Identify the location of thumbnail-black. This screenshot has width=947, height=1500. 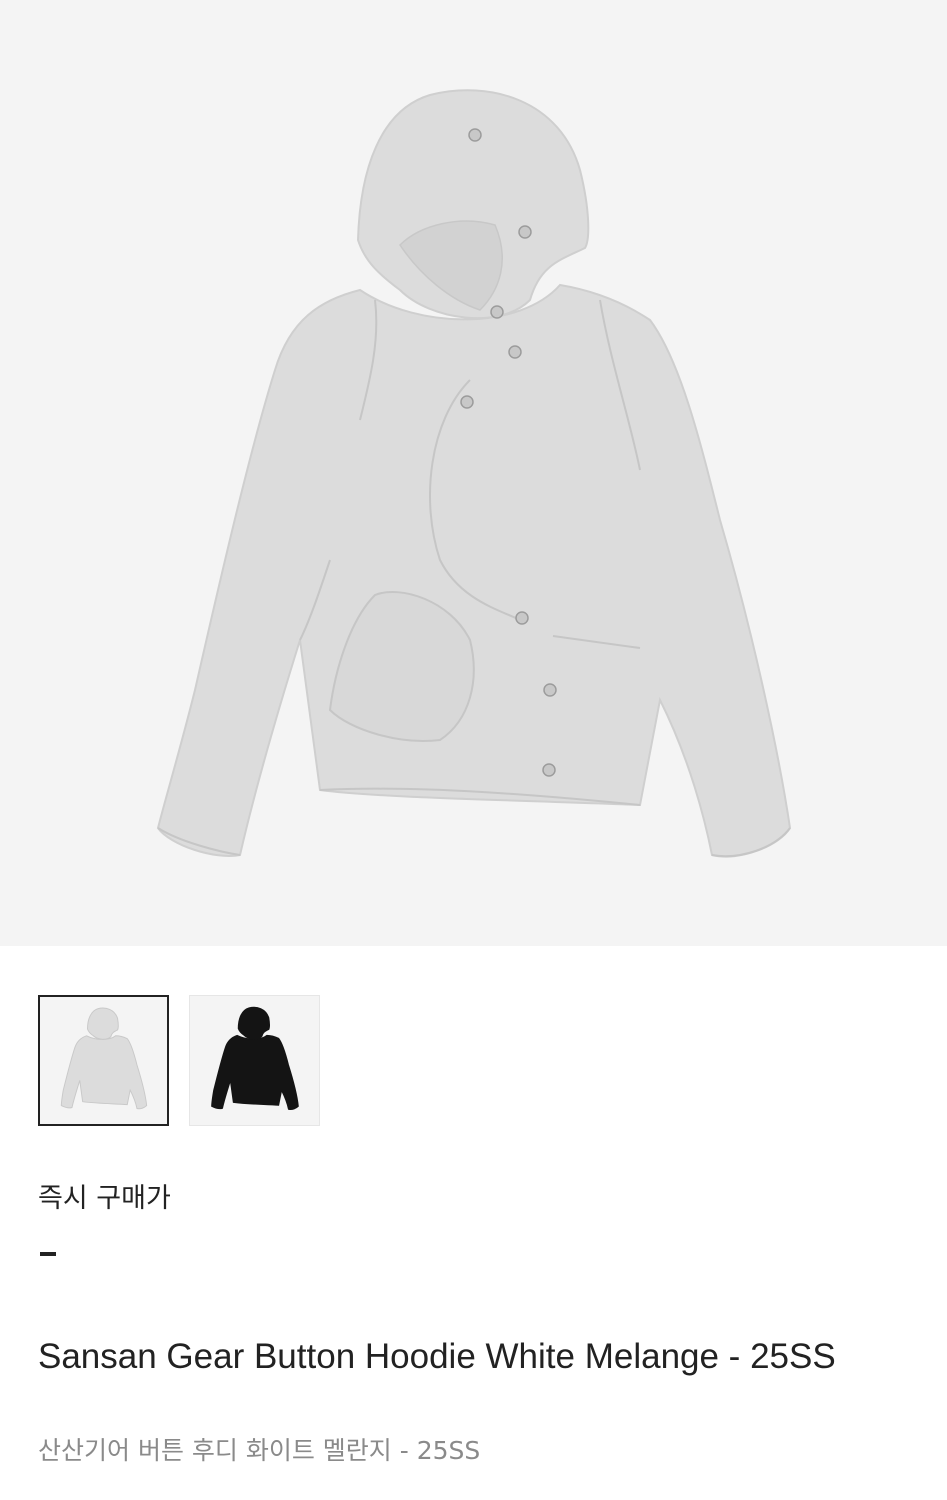
(254, 1060).